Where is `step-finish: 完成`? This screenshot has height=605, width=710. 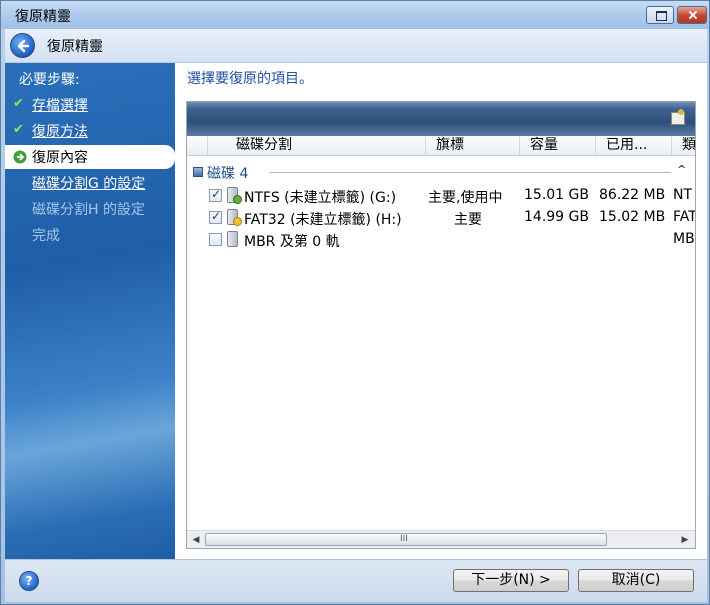 step-finish: 完成 is located at coordinates (90, 235).